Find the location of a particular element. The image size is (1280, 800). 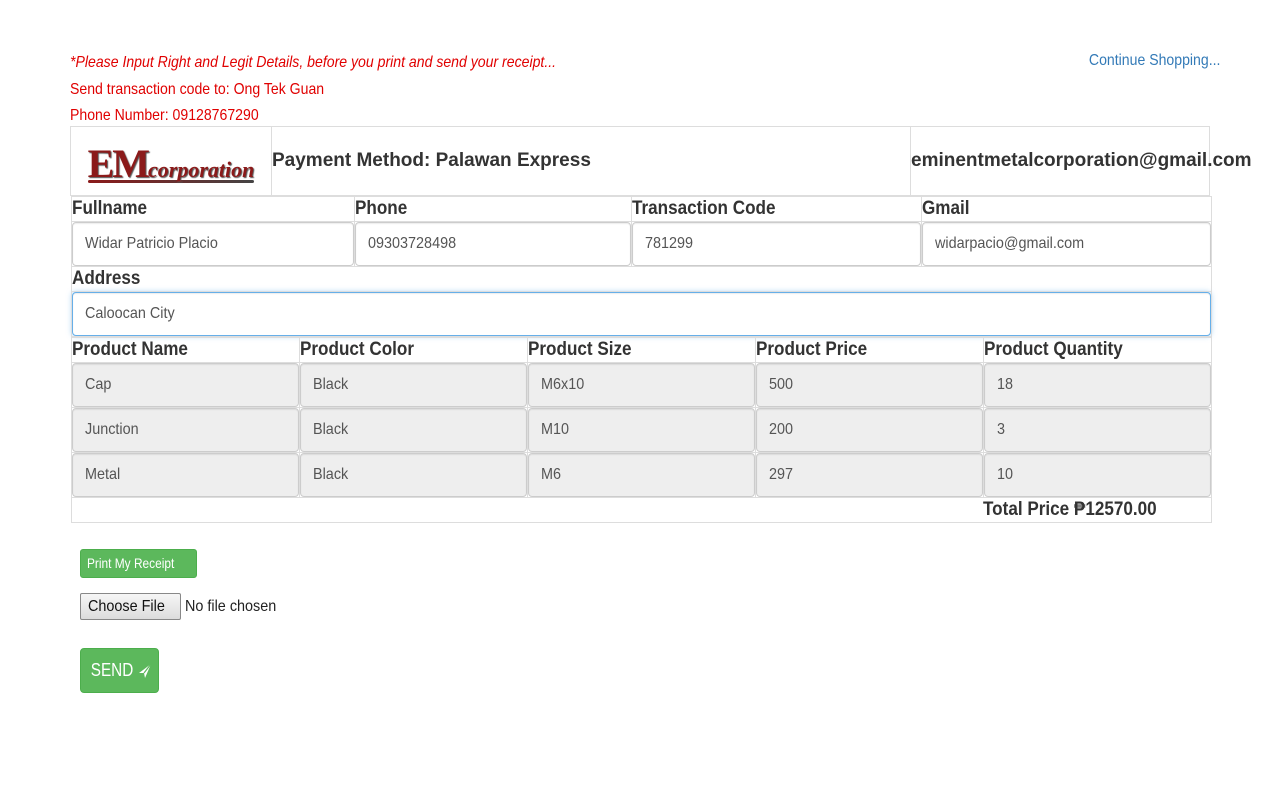

transaction-code-value: 781299 is located at coordinates (668, 243).